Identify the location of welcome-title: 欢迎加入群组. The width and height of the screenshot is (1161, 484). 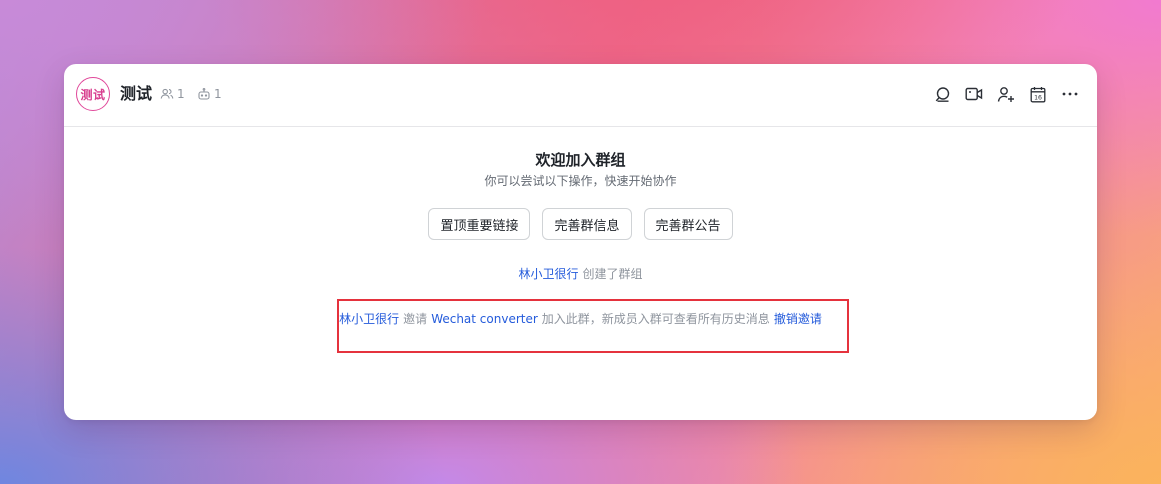
(580, 160).